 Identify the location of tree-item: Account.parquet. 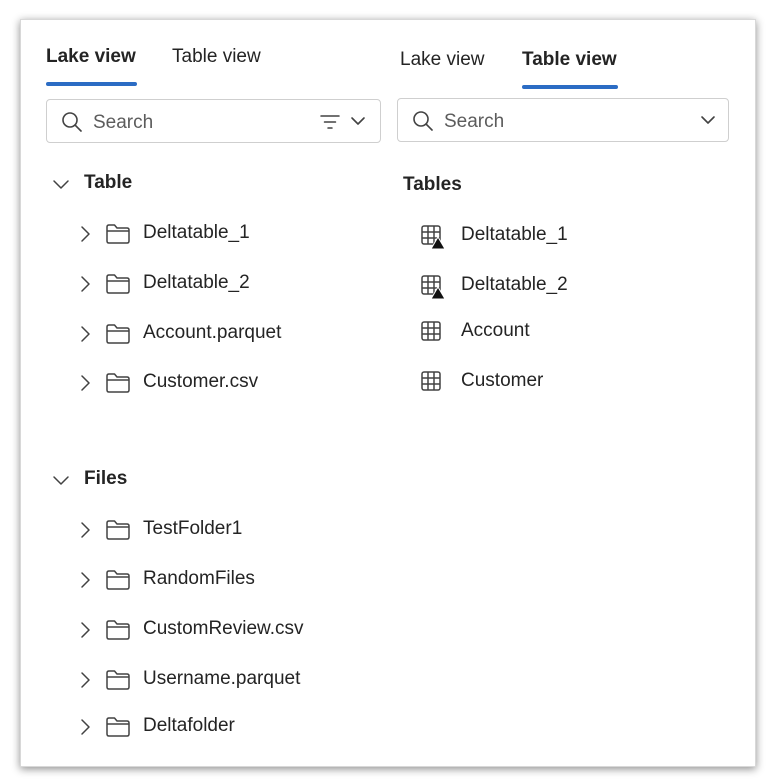
(213, 334).